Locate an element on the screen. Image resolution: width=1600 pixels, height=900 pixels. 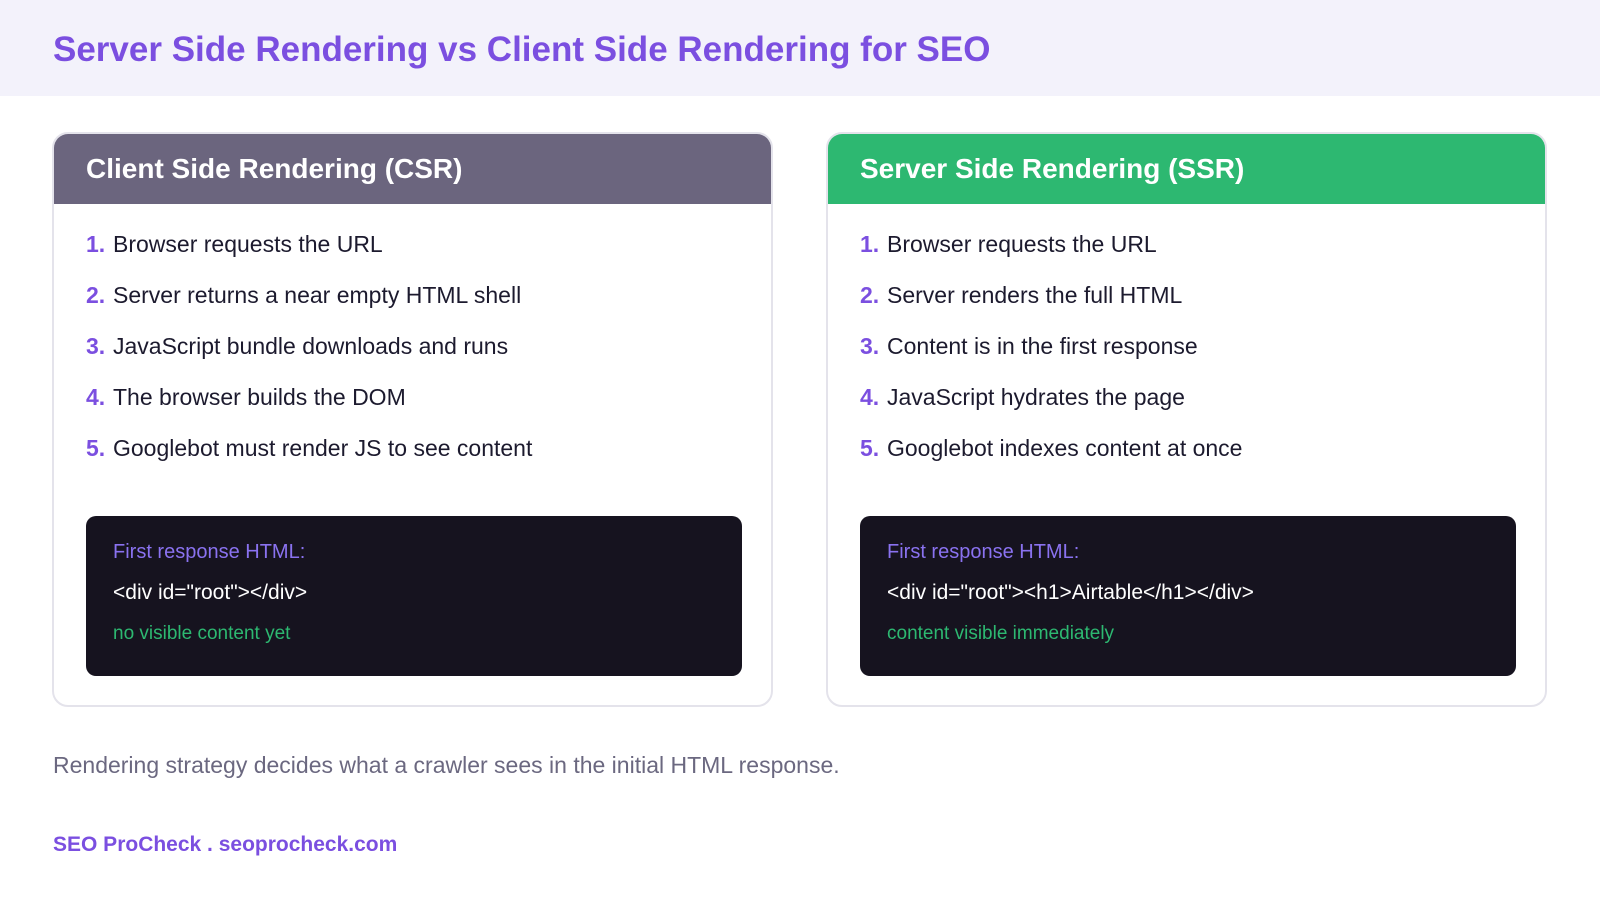
csr-step-3: 3. JavaScript bundle downloads and runs is located at coordinates (309, 357).